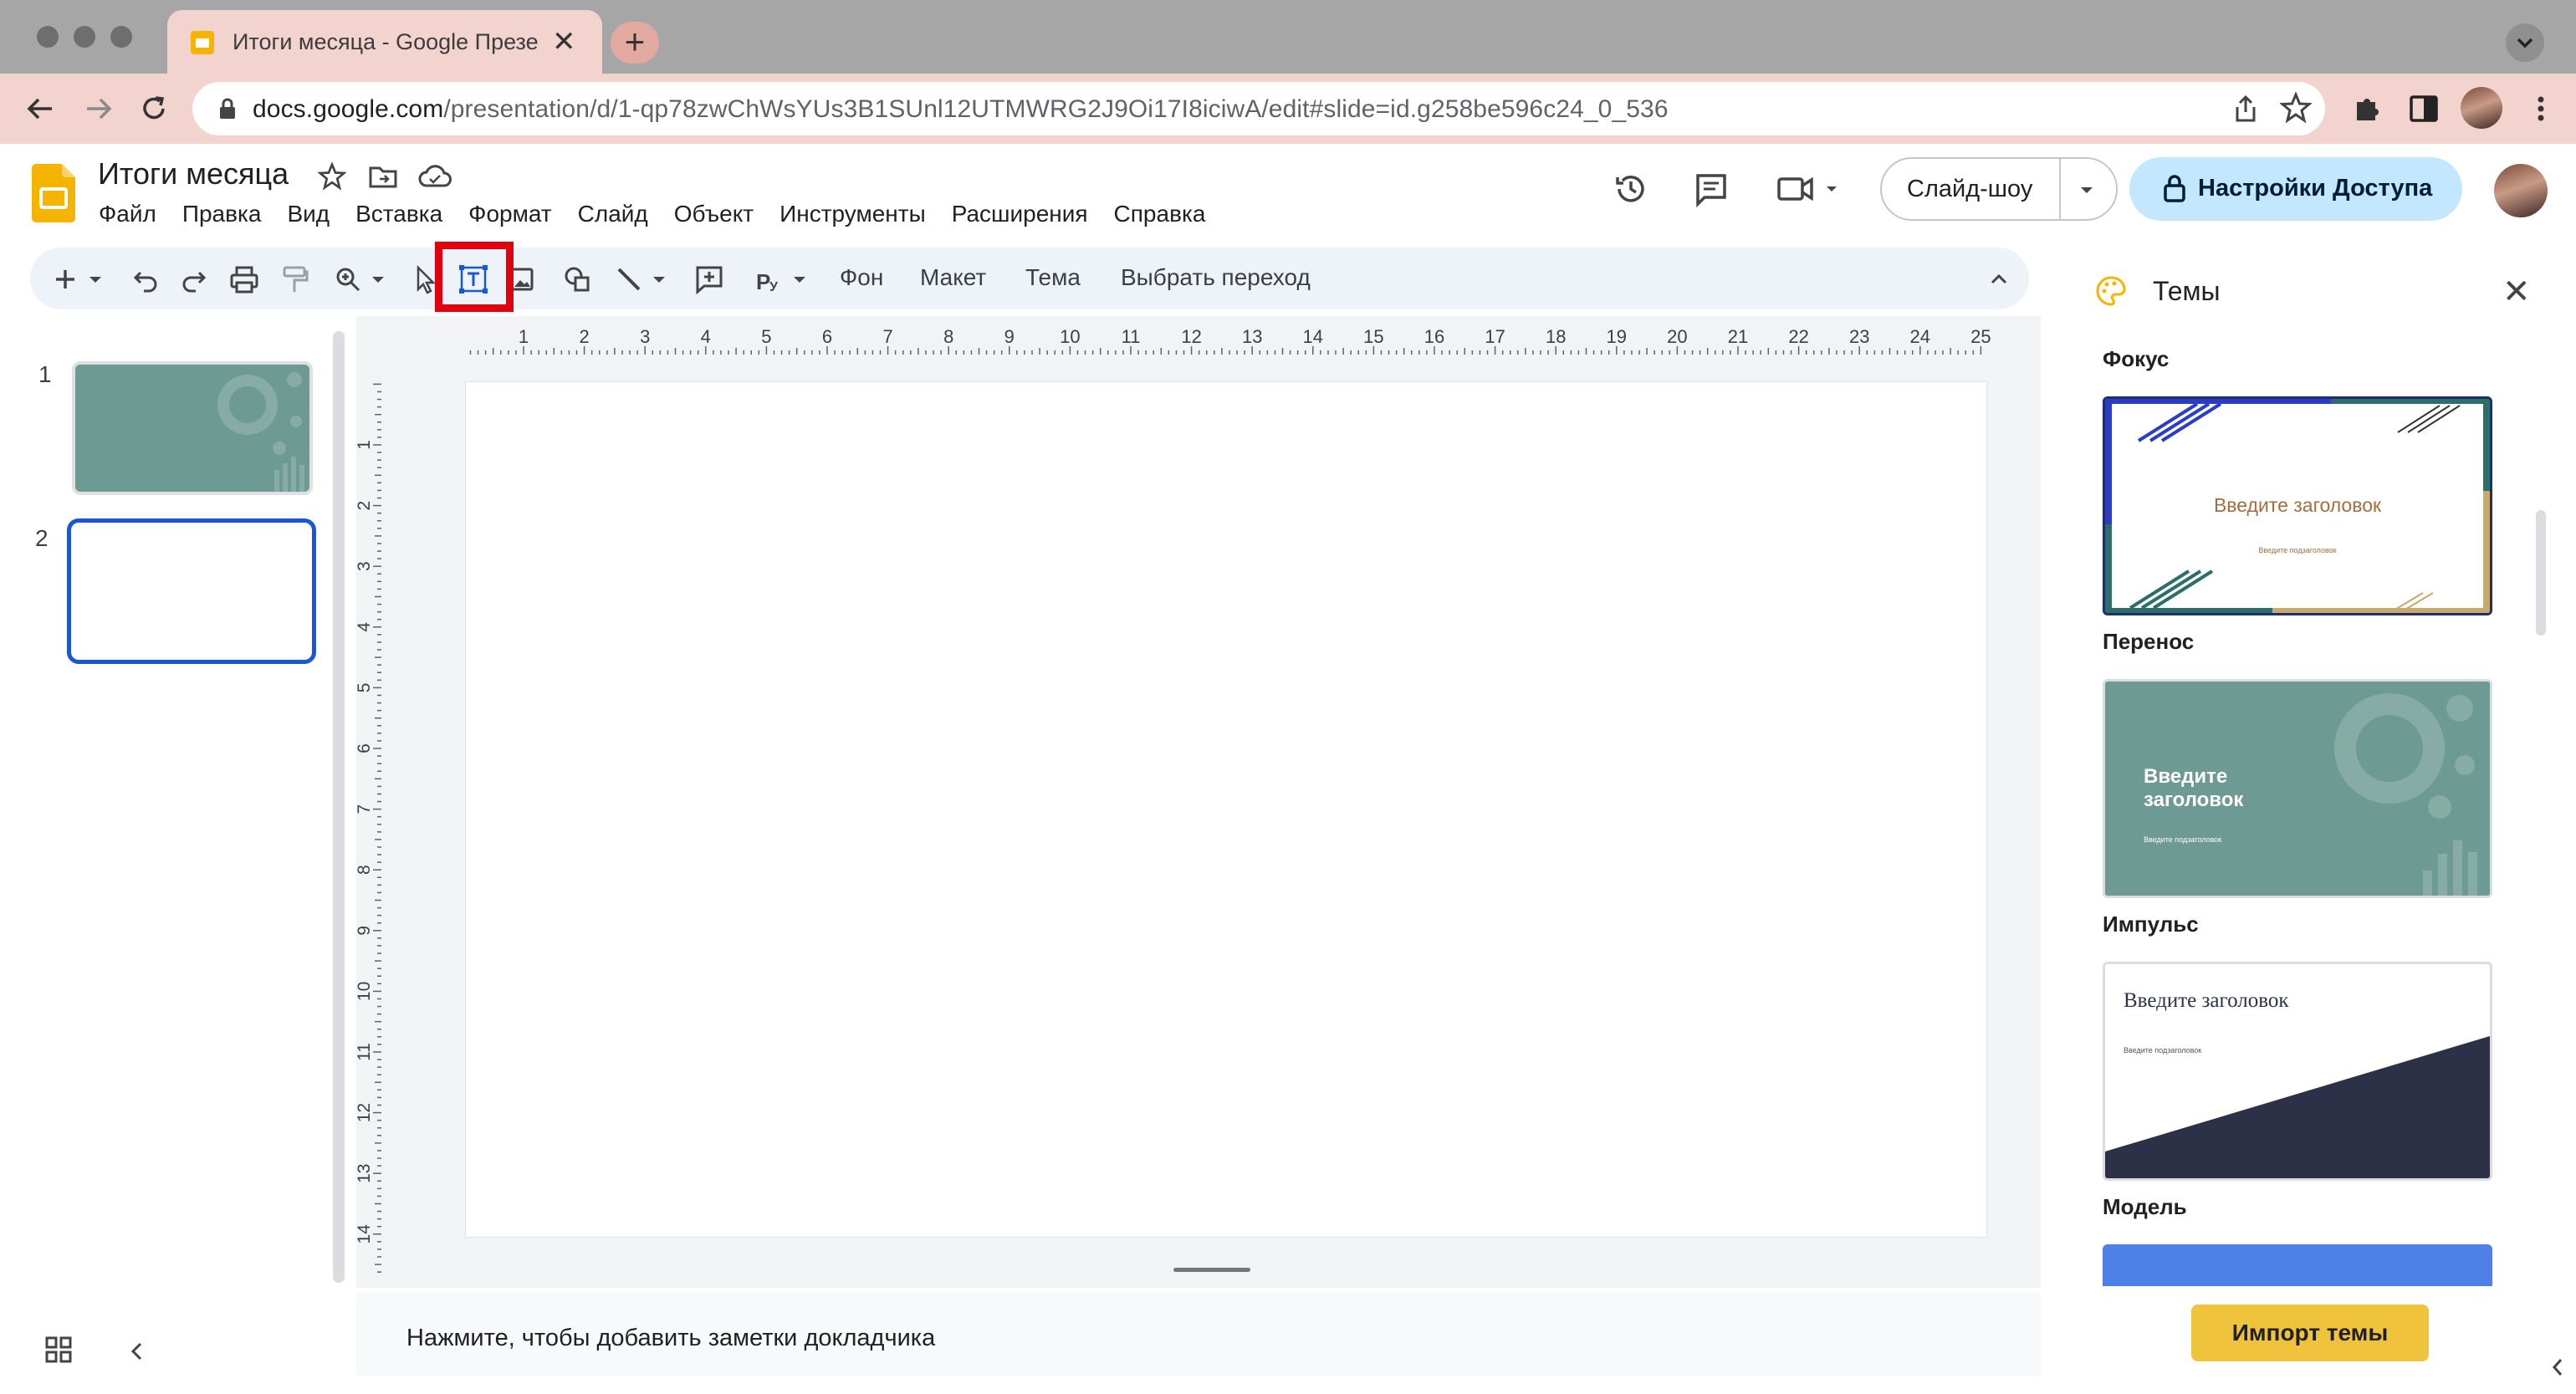 The width and height of the screenshot is (2576, 1394). Describe the element at coordinates (2521, 190) in the screenshot. I see `account-avatar` at that location.